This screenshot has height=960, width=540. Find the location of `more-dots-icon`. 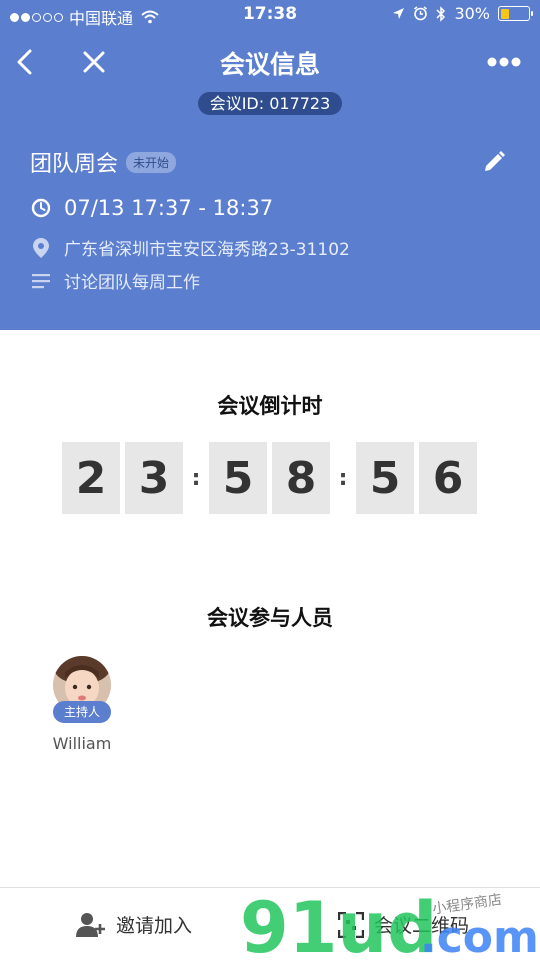

more-dots-icon is located at coordinates (504, 62).